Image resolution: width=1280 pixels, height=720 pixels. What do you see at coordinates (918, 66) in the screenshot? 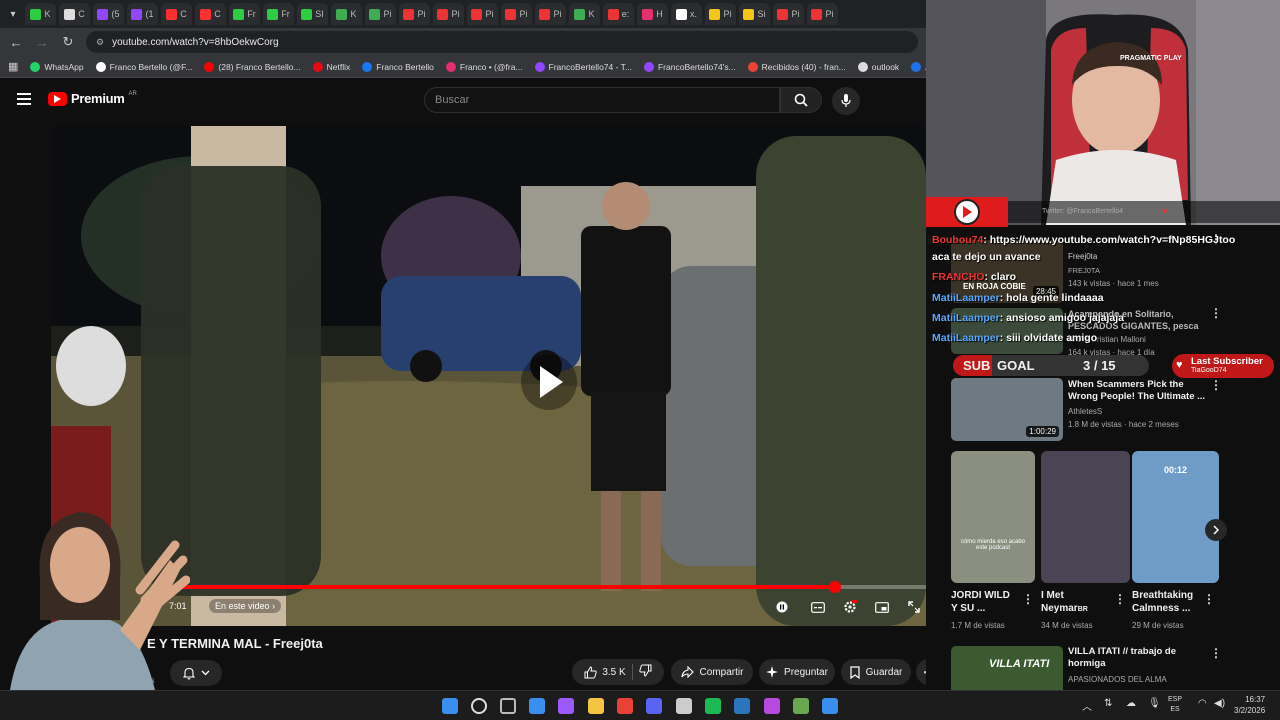
I see `bookmark-item: Aler` at bounding box center [918, 66].